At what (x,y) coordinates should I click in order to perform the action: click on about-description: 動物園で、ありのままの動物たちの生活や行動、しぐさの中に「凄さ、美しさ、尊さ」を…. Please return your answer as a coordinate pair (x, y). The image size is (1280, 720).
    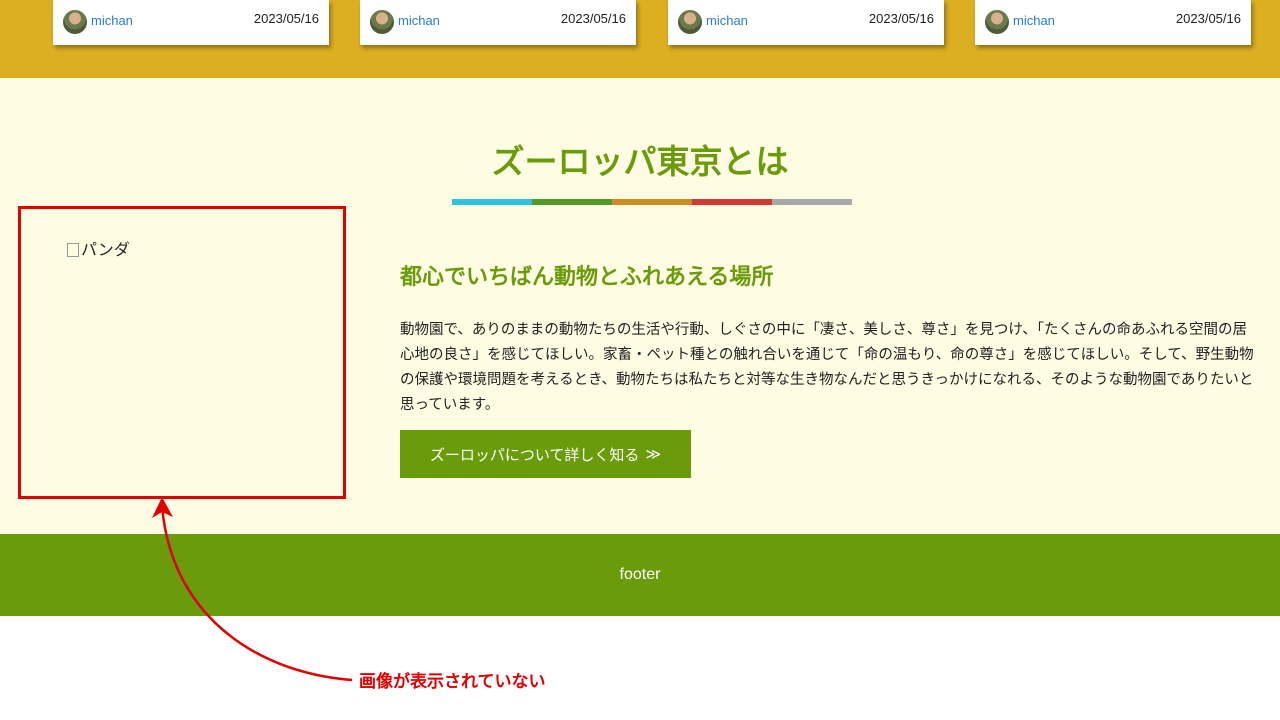
    Looking at the image, I should click on (827, 367).